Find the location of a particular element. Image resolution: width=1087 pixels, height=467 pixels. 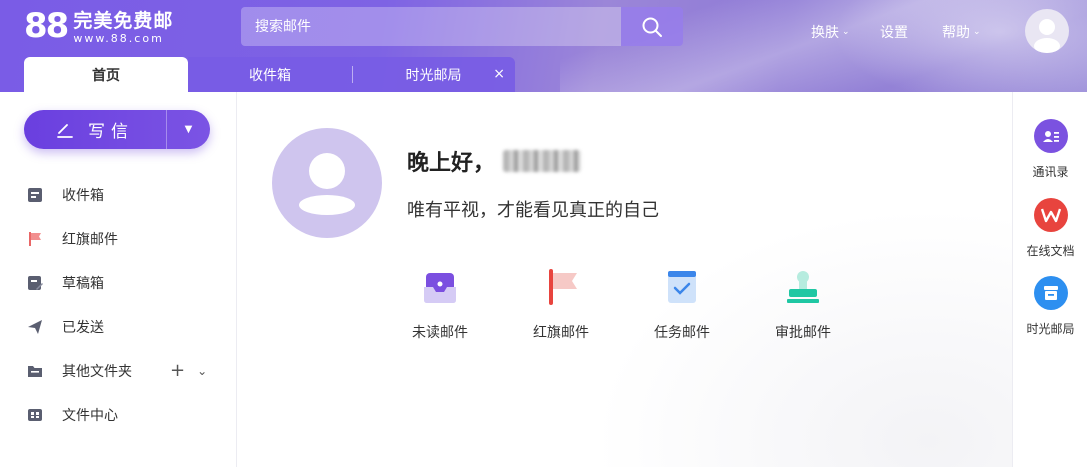

tab-label: 首页 is located at coordinates (106, 75).